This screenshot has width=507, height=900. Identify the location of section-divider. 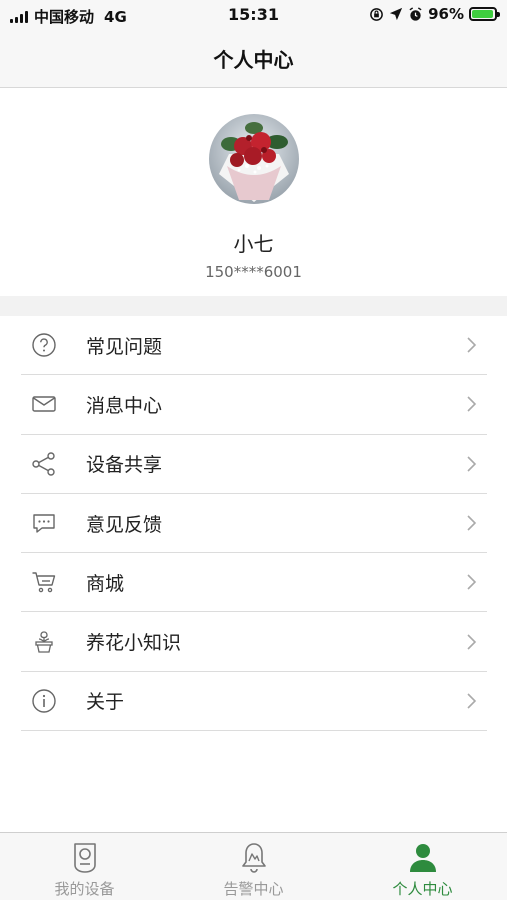
(253, 306).